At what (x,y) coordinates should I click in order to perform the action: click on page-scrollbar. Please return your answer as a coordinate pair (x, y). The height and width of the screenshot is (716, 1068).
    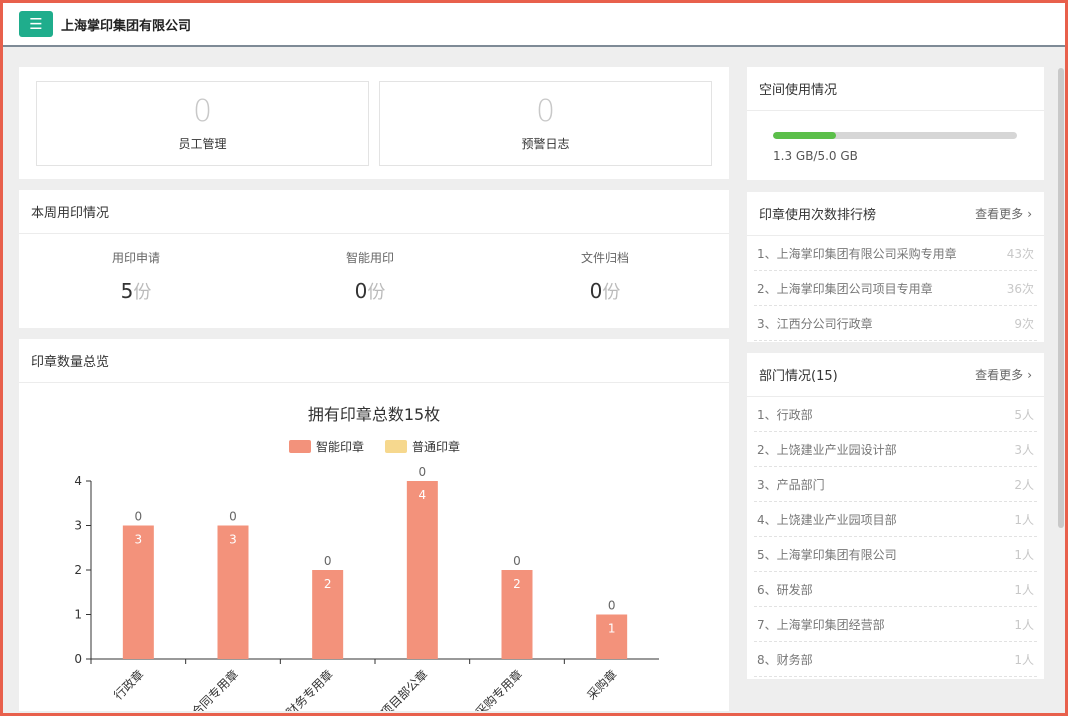
    Looking at the image, I should click on (1061, 298).